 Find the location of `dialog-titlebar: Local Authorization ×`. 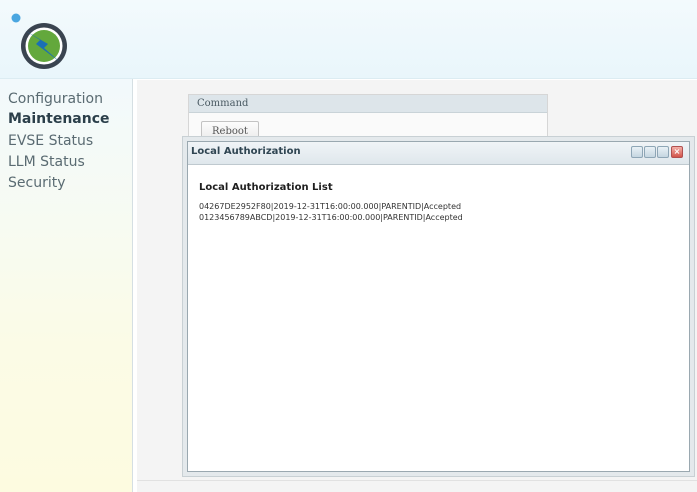

dialog-titlebar: Local Authorization × is located at coordinates (438, 153).